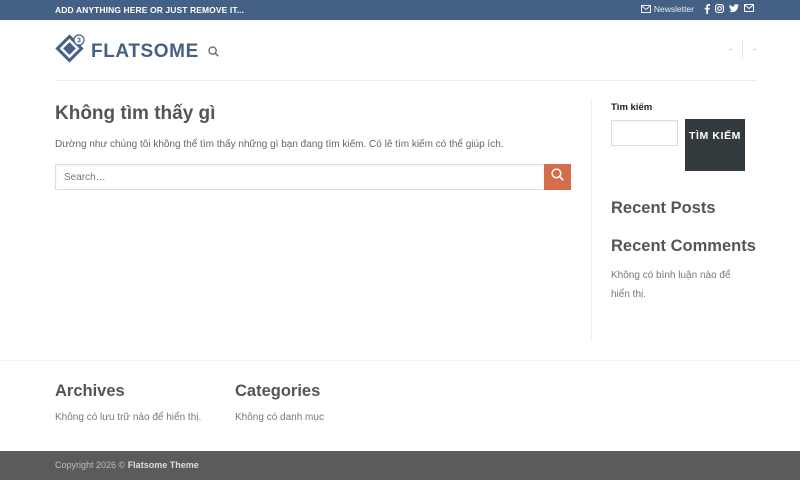 Image resolution: width=800 pixels, height=480 pixels. Describe the element at coordinates (644, 133) in the screenshot. I see `sidebar-search-input` at that location.